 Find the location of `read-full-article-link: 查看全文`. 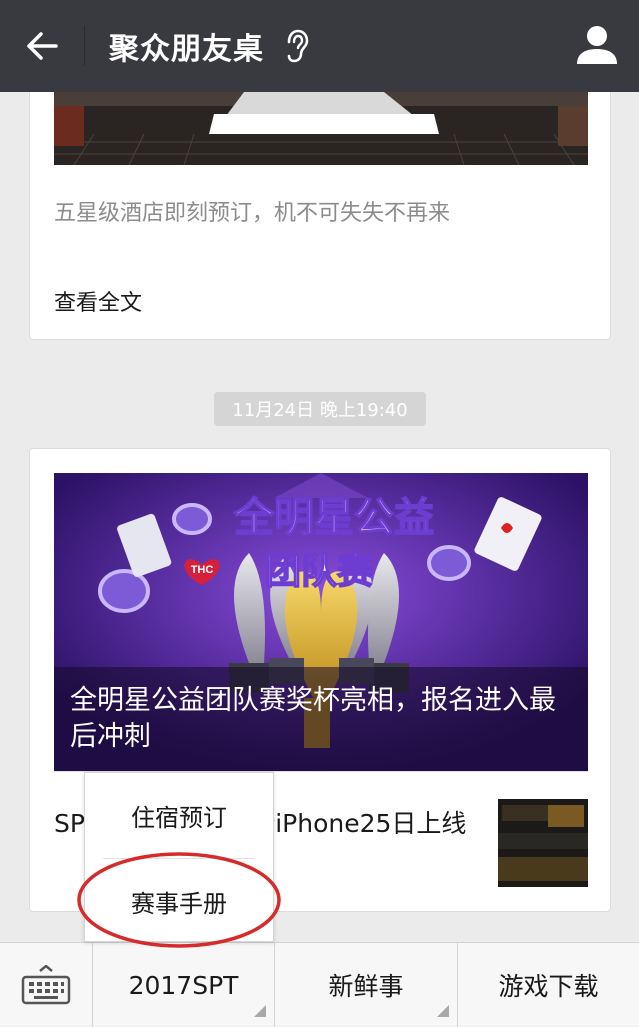

read-full-article-link: 查看全文 is located at coordinates (98, 301).